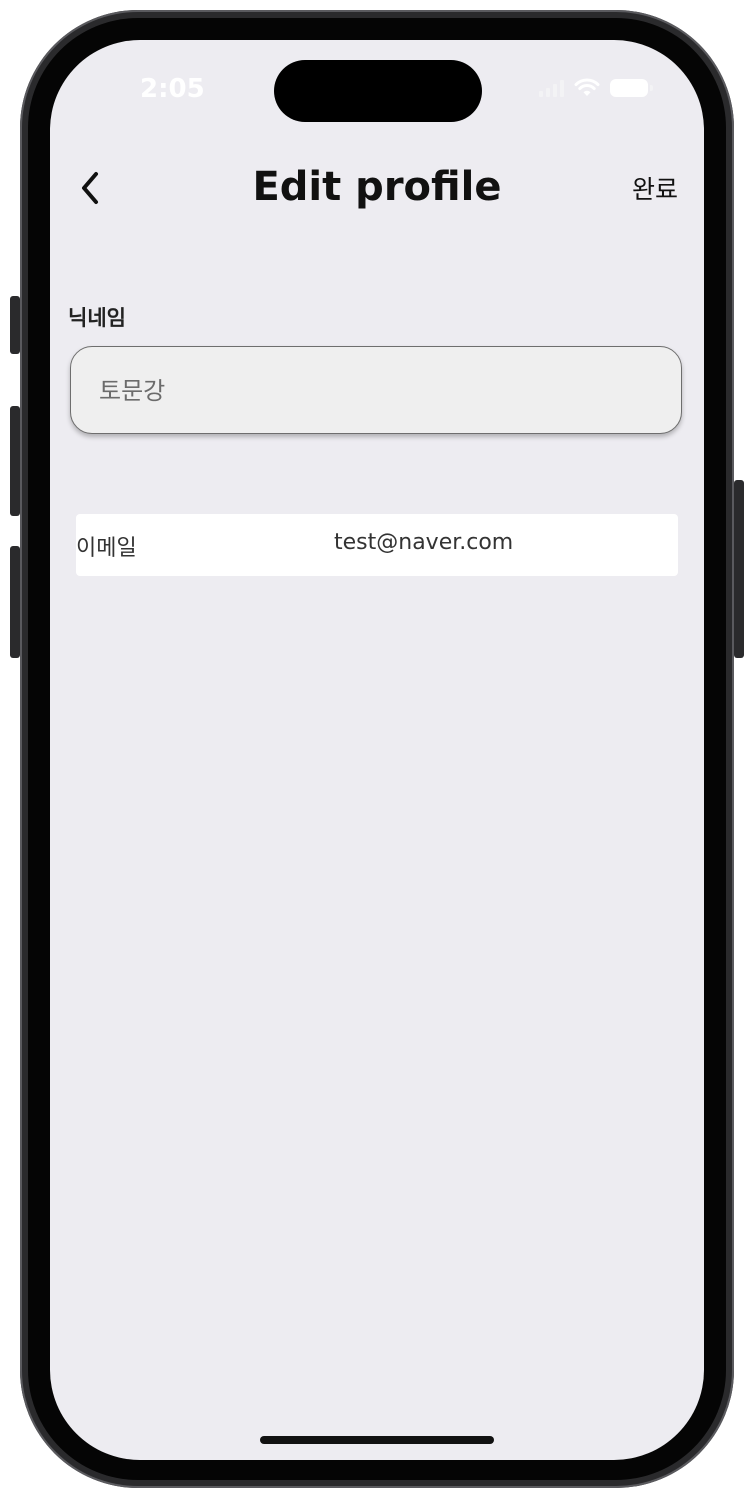 The width and height of the screenshot is (754, 1494). Describe the element at coordinates (379, 390) in the screenshot. I see `nickname-input` at that location.